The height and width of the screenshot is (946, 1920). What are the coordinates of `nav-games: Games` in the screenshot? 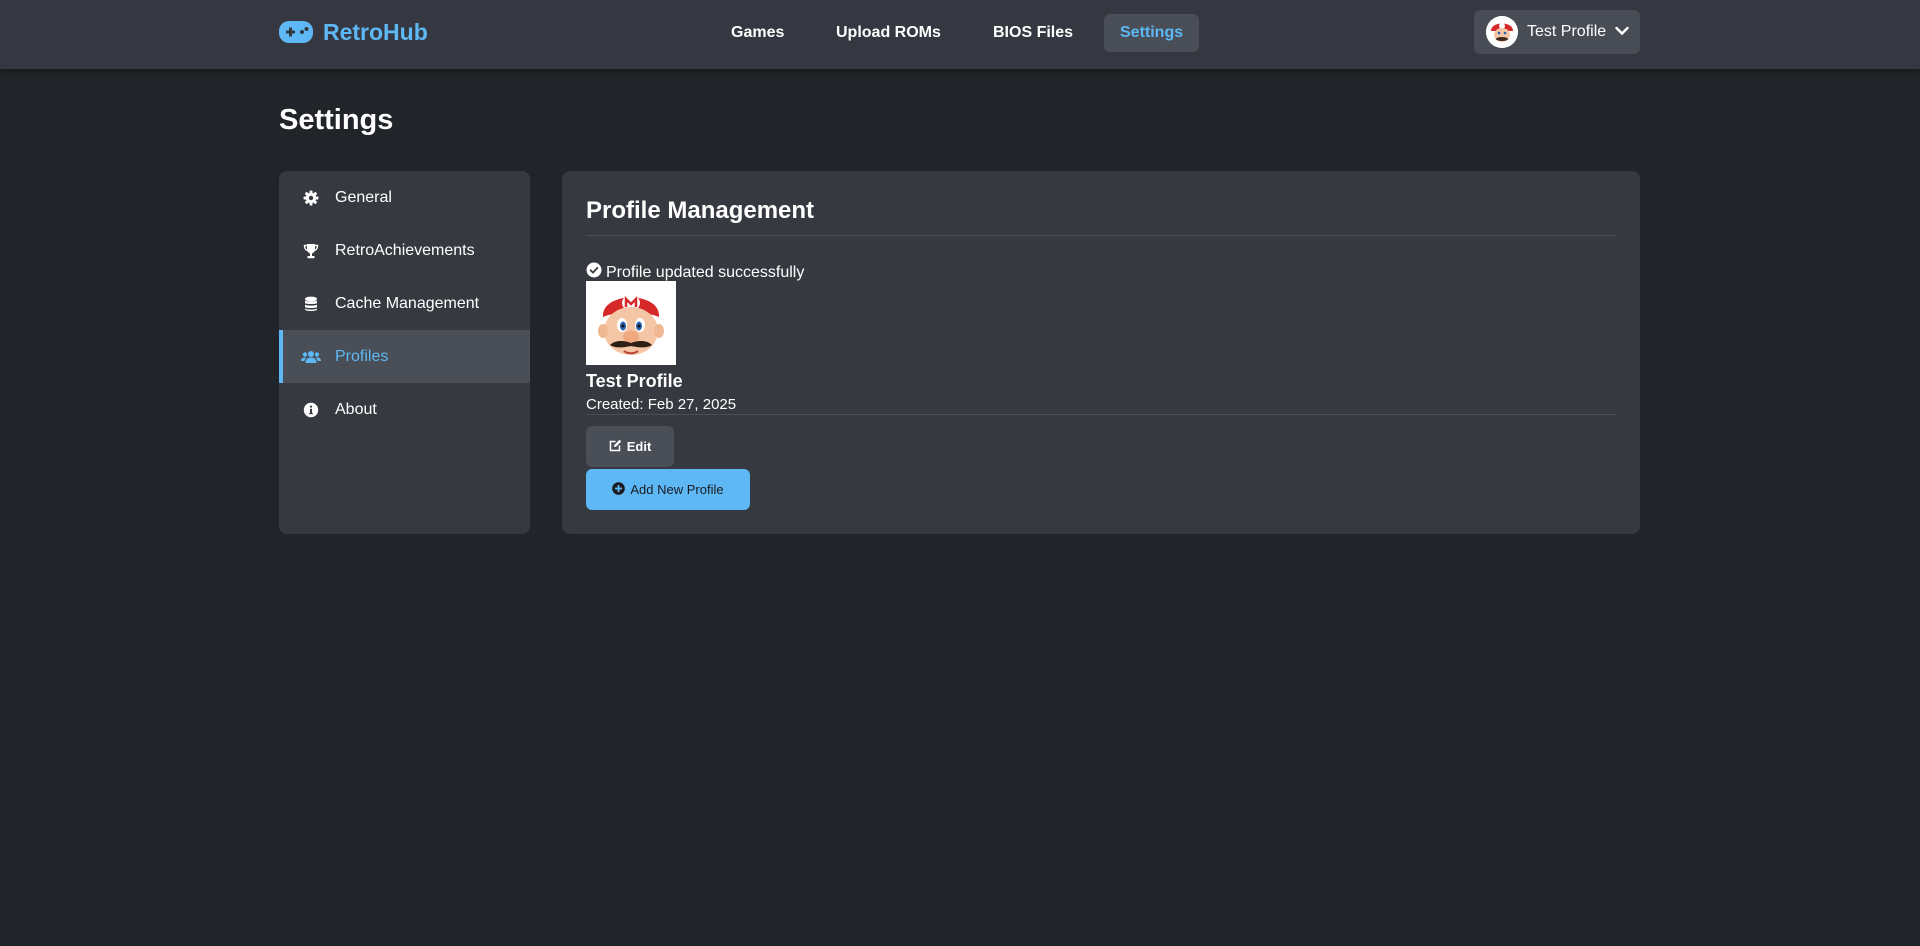 It's located at (757, 33).